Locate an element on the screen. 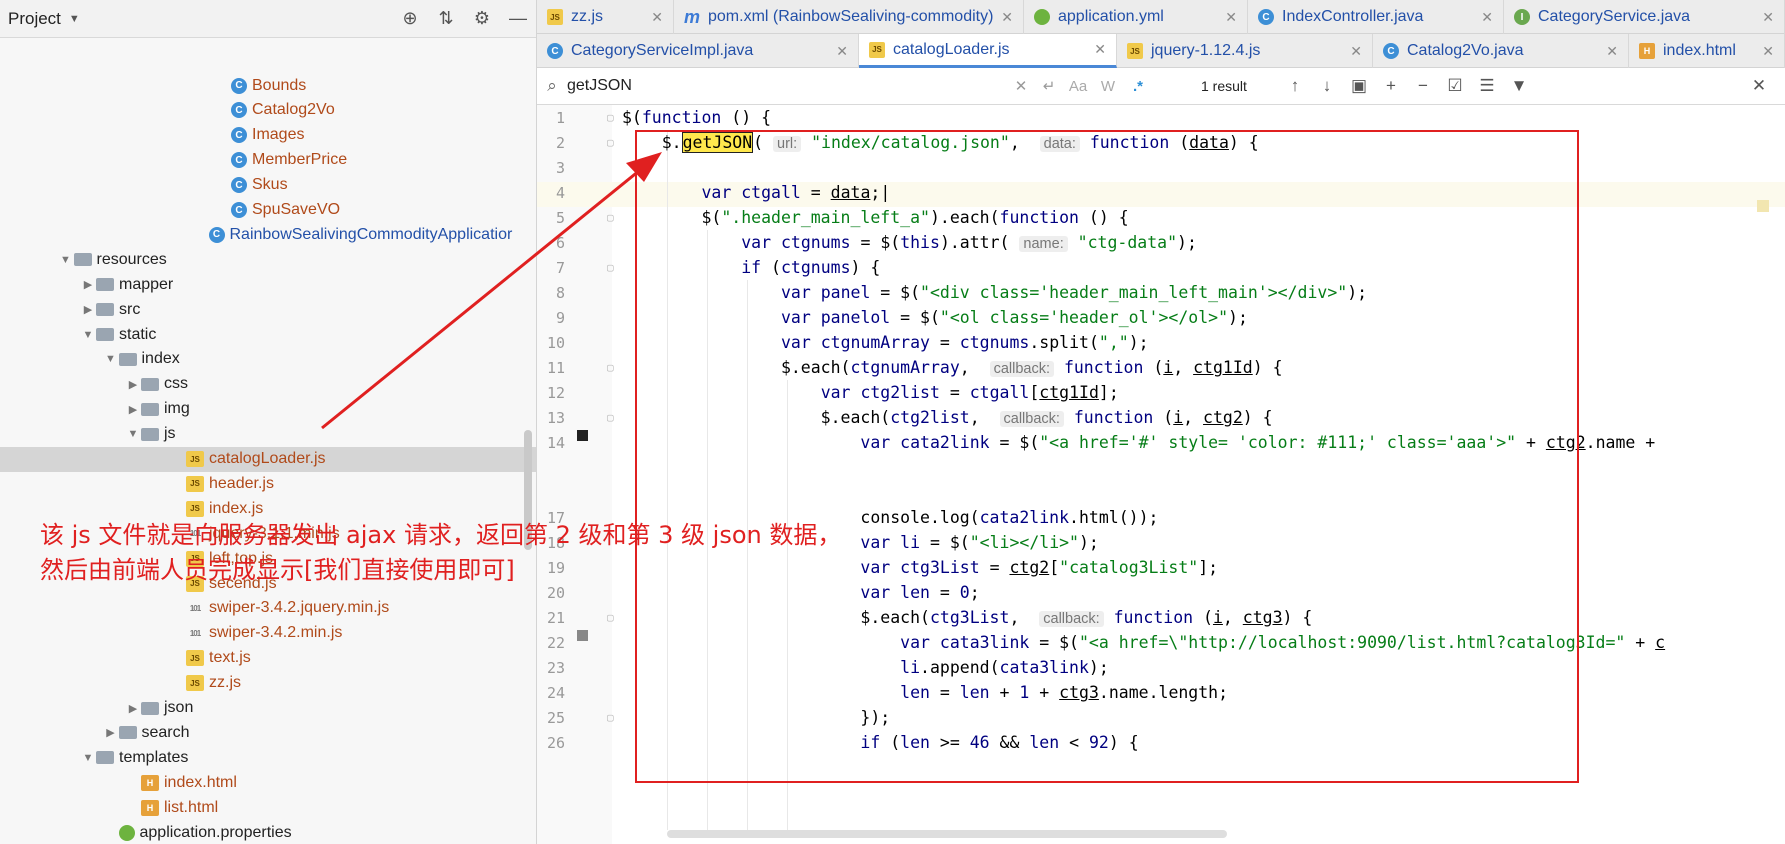 The image size is (1785, 844). close-search-icon: ✕ is located at coordinates (1759, 86).